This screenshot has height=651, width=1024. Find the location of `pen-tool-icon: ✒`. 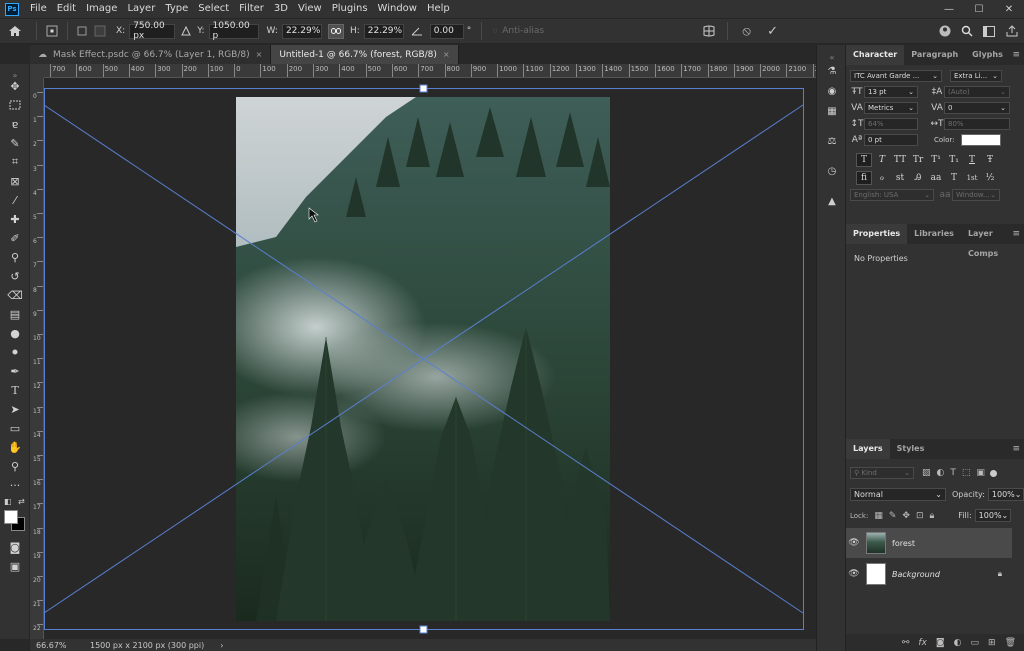

pen-tool-icon: ✒ is located at coordinates (15, 371).